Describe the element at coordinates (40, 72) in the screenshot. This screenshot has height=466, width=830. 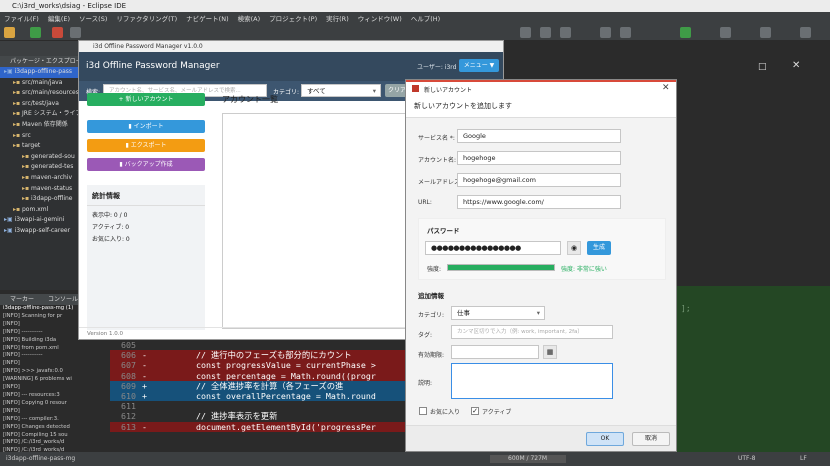
I see `tree-item: ▸▣ i3dapp-offline-pass` at that location.